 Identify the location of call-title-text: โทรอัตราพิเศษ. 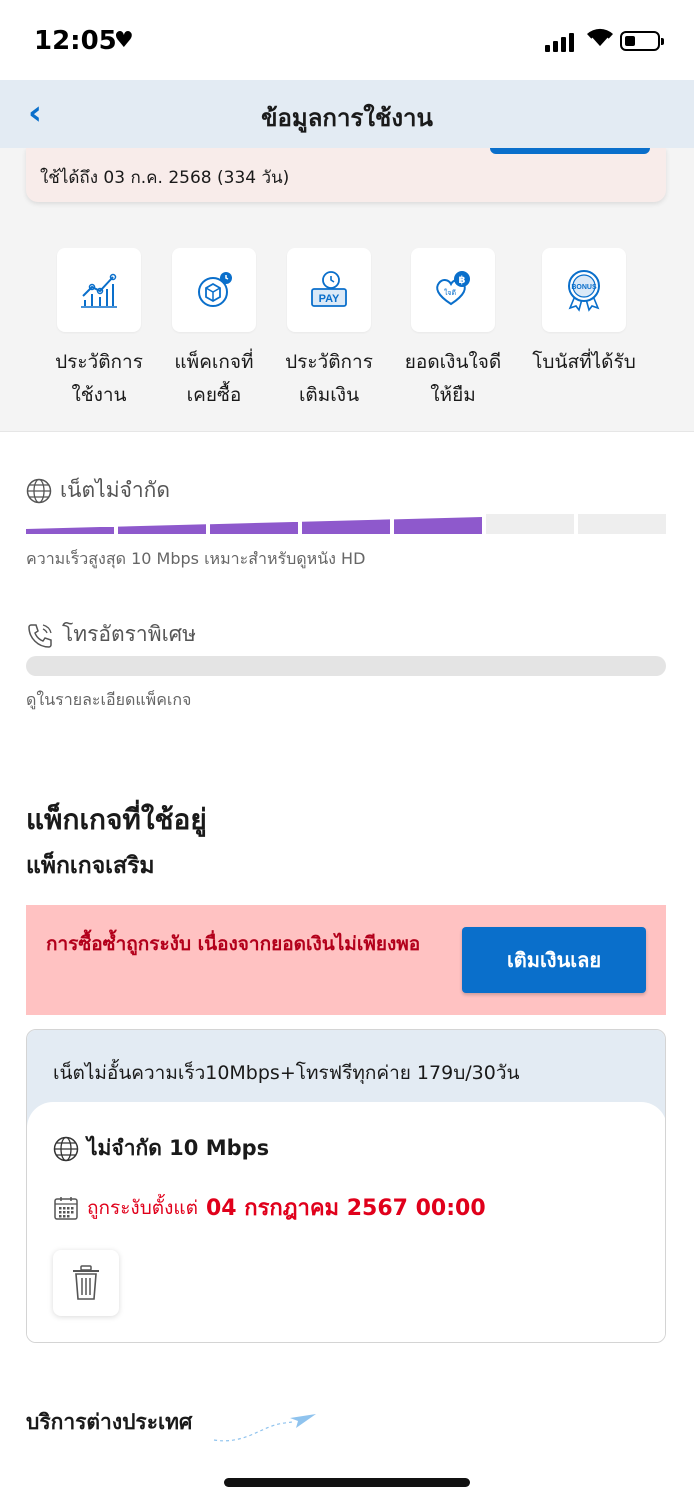
(129, 634).